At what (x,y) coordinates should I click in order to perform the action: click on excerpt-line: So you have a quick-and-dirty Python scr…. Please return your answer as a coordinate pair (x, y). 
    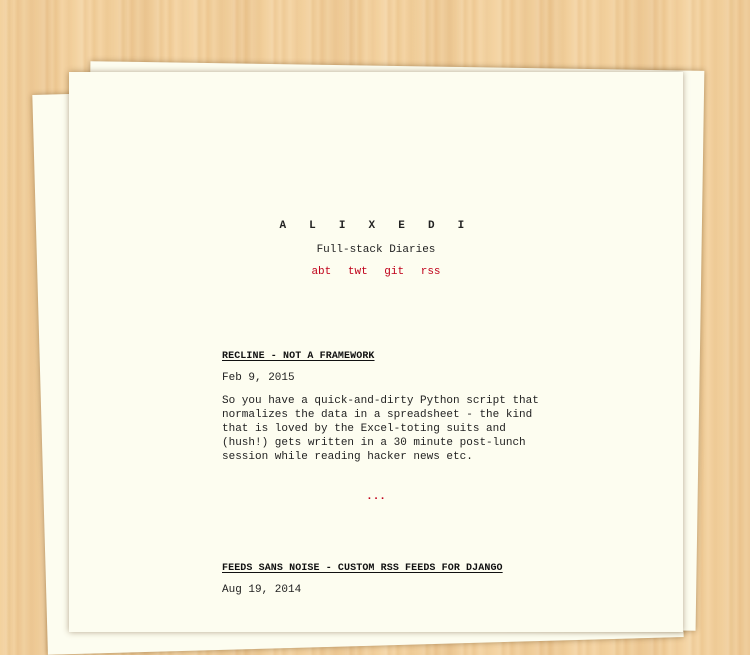
    Looking at the image, I should click on (380, 401).